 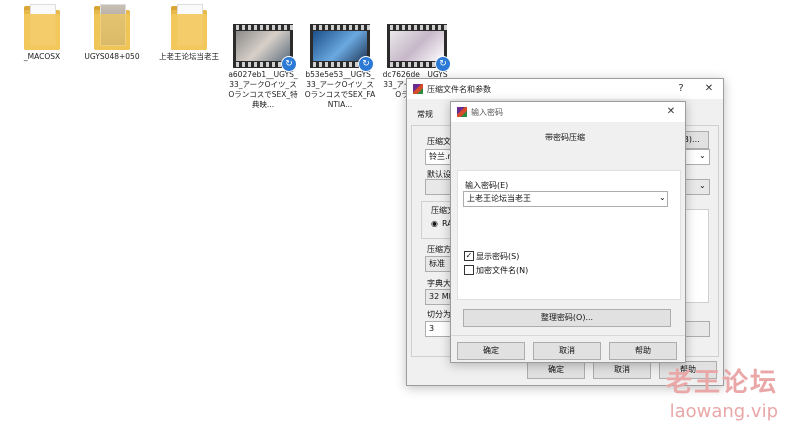 I want to click on password-input: 上老王论坛当老王, so click(x=565, y=199).